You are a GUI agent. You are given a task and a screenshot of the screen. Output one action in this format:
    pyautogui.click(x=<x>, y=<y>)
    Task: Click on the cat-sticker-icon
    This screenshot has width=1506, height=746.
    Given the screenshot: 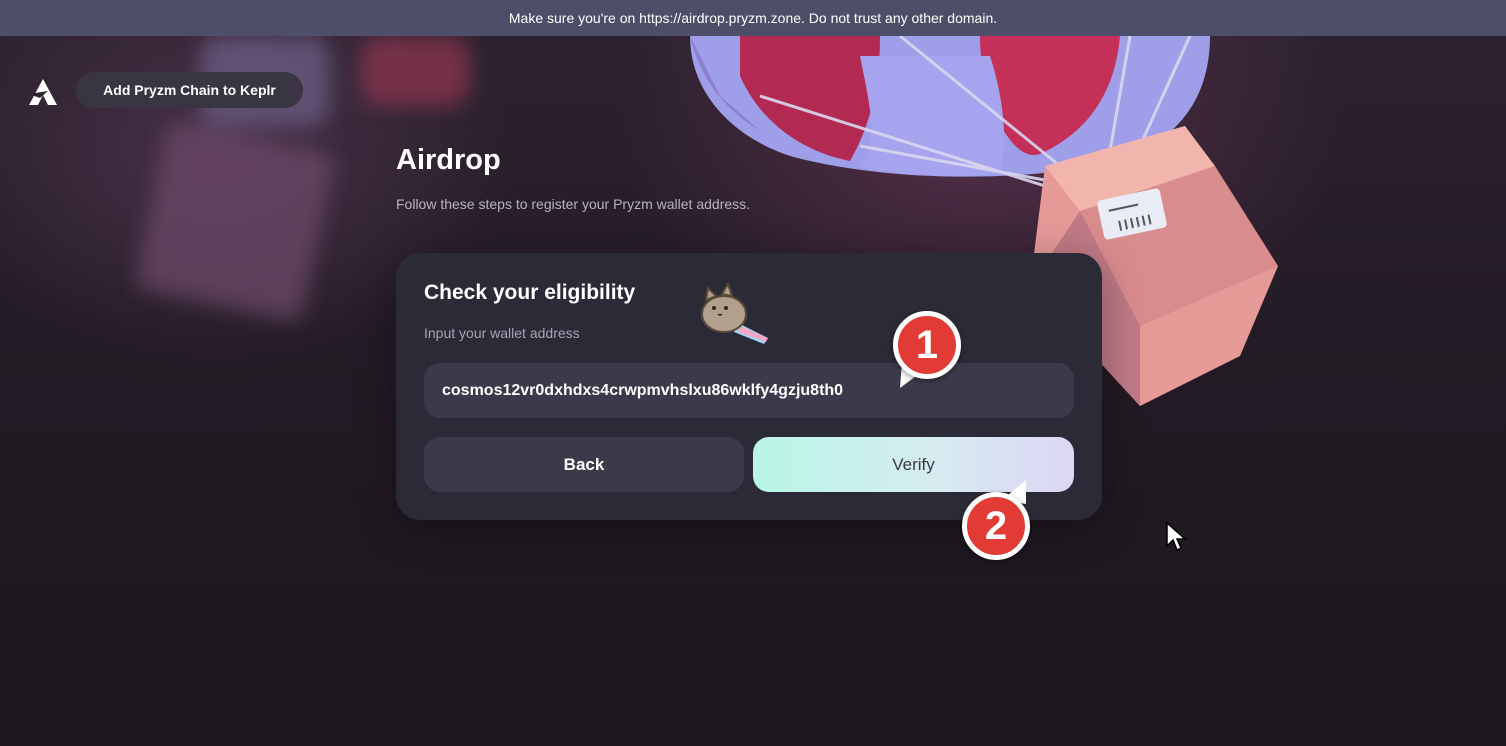 What is the action you would take?
    pyautogui.click(x=734, y=313)
    